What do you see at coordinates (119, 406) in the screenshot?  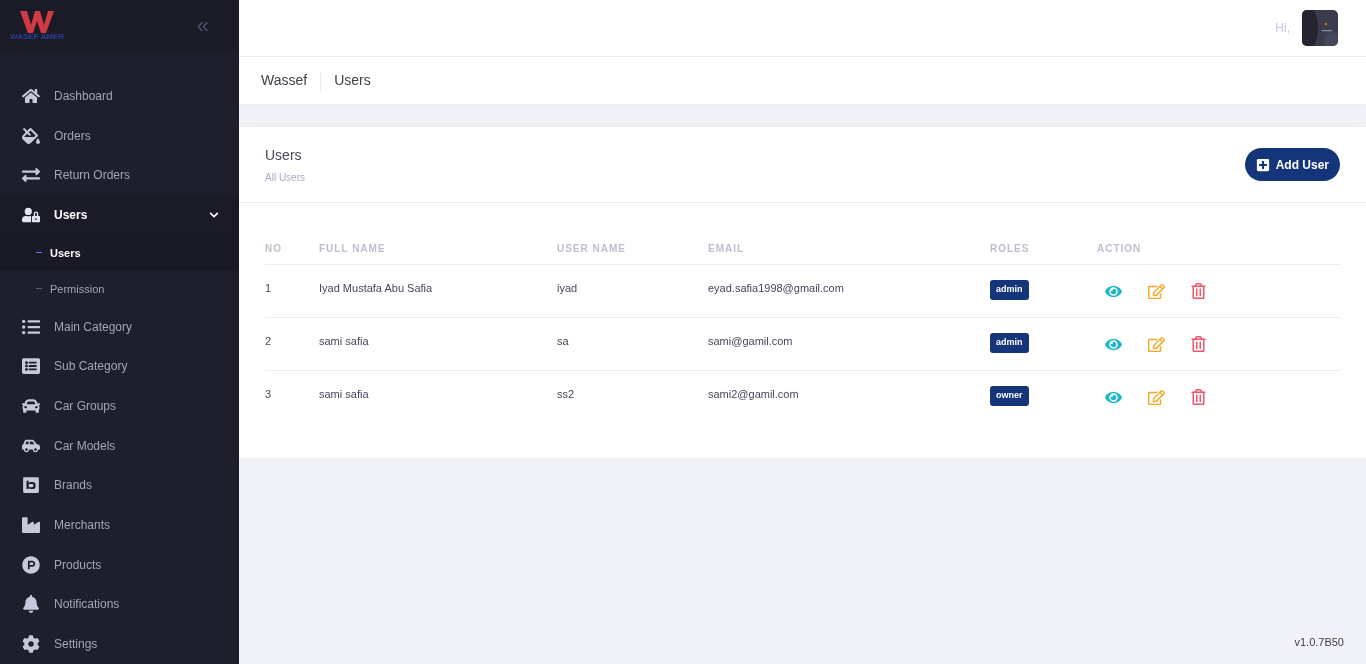 I see `sidebar-item: Car Groups` at bounding box center [119, 406].